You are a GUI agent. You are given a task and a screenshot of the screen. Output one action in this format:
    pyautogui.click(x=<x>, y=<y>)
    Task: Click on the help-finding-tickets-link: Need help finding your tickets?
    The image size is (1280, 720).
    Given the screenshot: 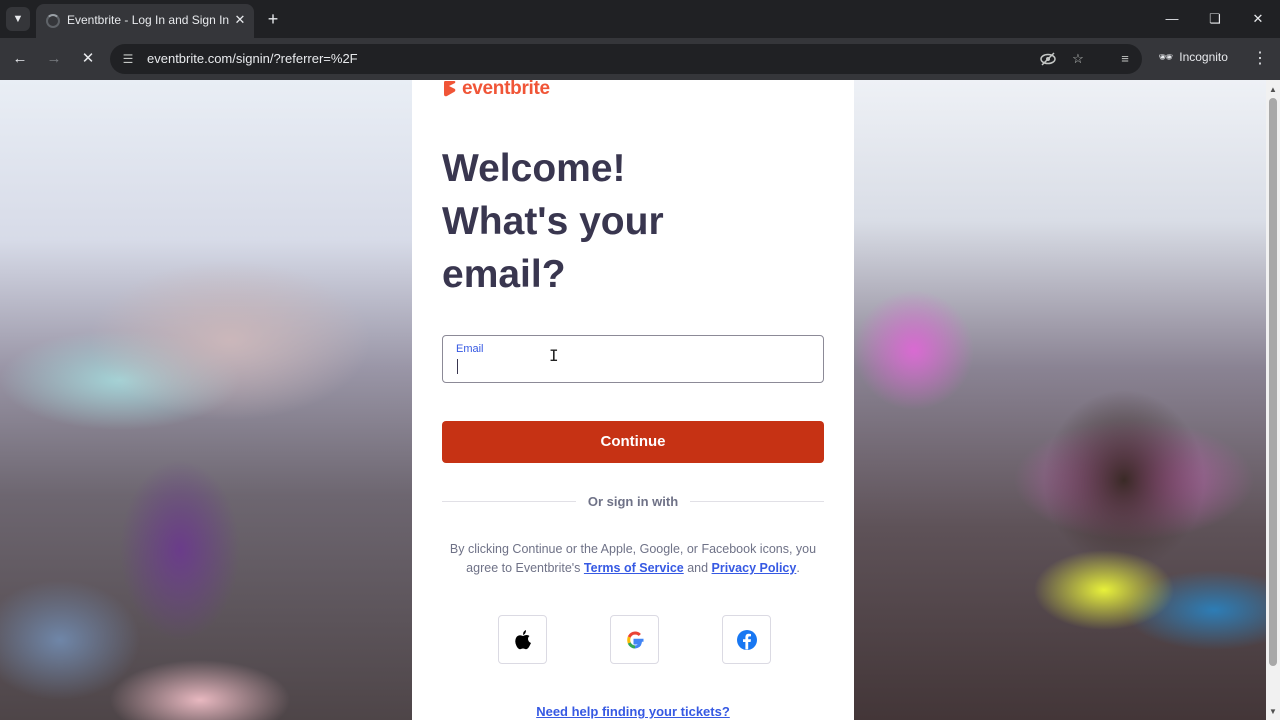 What is the action you would take?
    pyautogui.click(x=633, y=711)
    